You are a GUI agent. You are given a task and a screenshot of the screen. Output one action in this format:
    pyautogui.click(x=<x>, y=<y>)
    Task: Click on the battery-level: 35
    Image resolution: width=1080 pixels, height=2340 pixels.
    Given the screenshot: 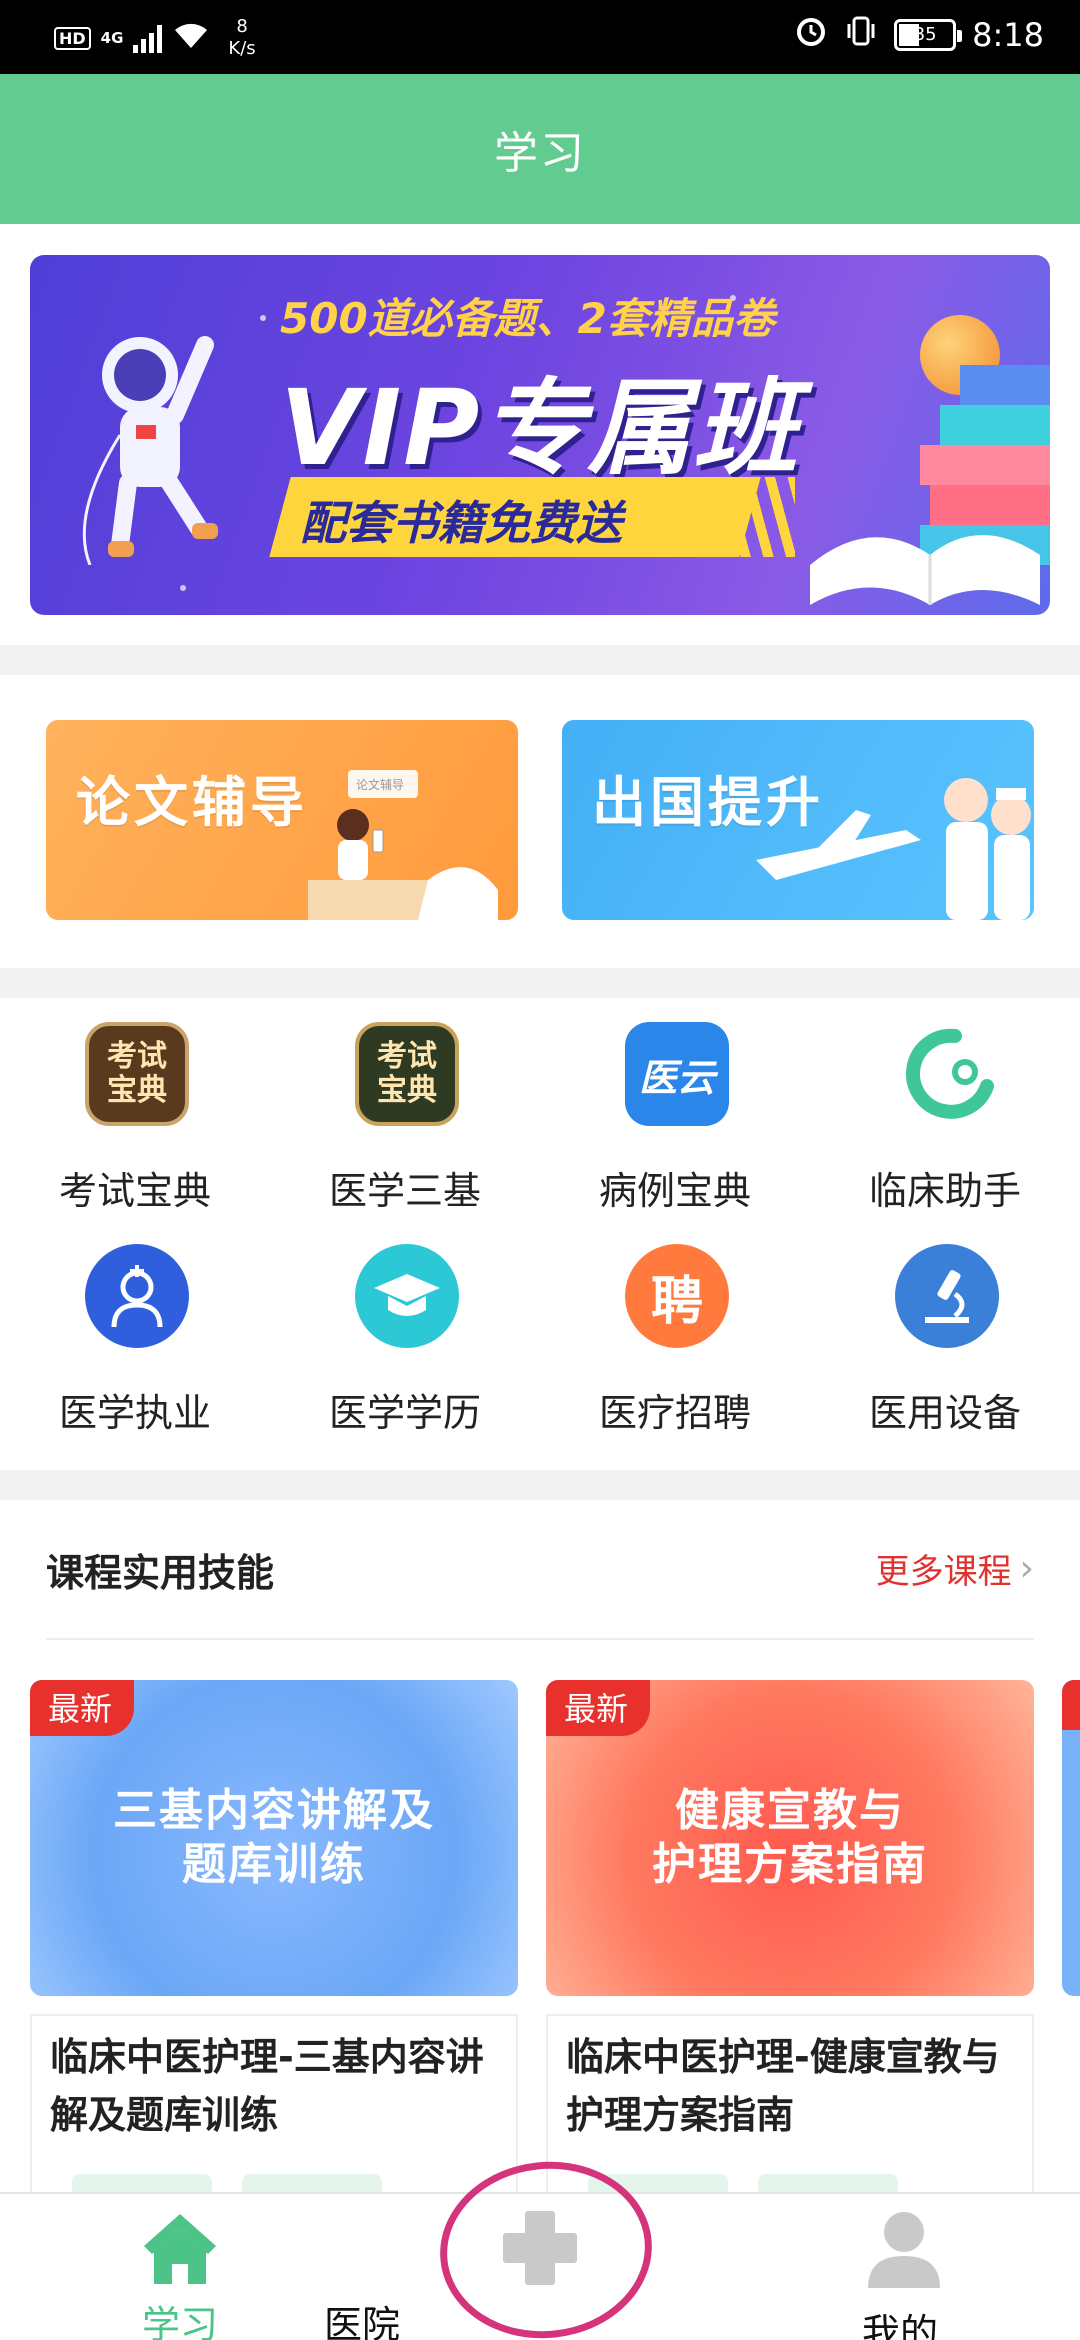 What is the action you would take?
    pyautogui.click(x=925, y=34)
    